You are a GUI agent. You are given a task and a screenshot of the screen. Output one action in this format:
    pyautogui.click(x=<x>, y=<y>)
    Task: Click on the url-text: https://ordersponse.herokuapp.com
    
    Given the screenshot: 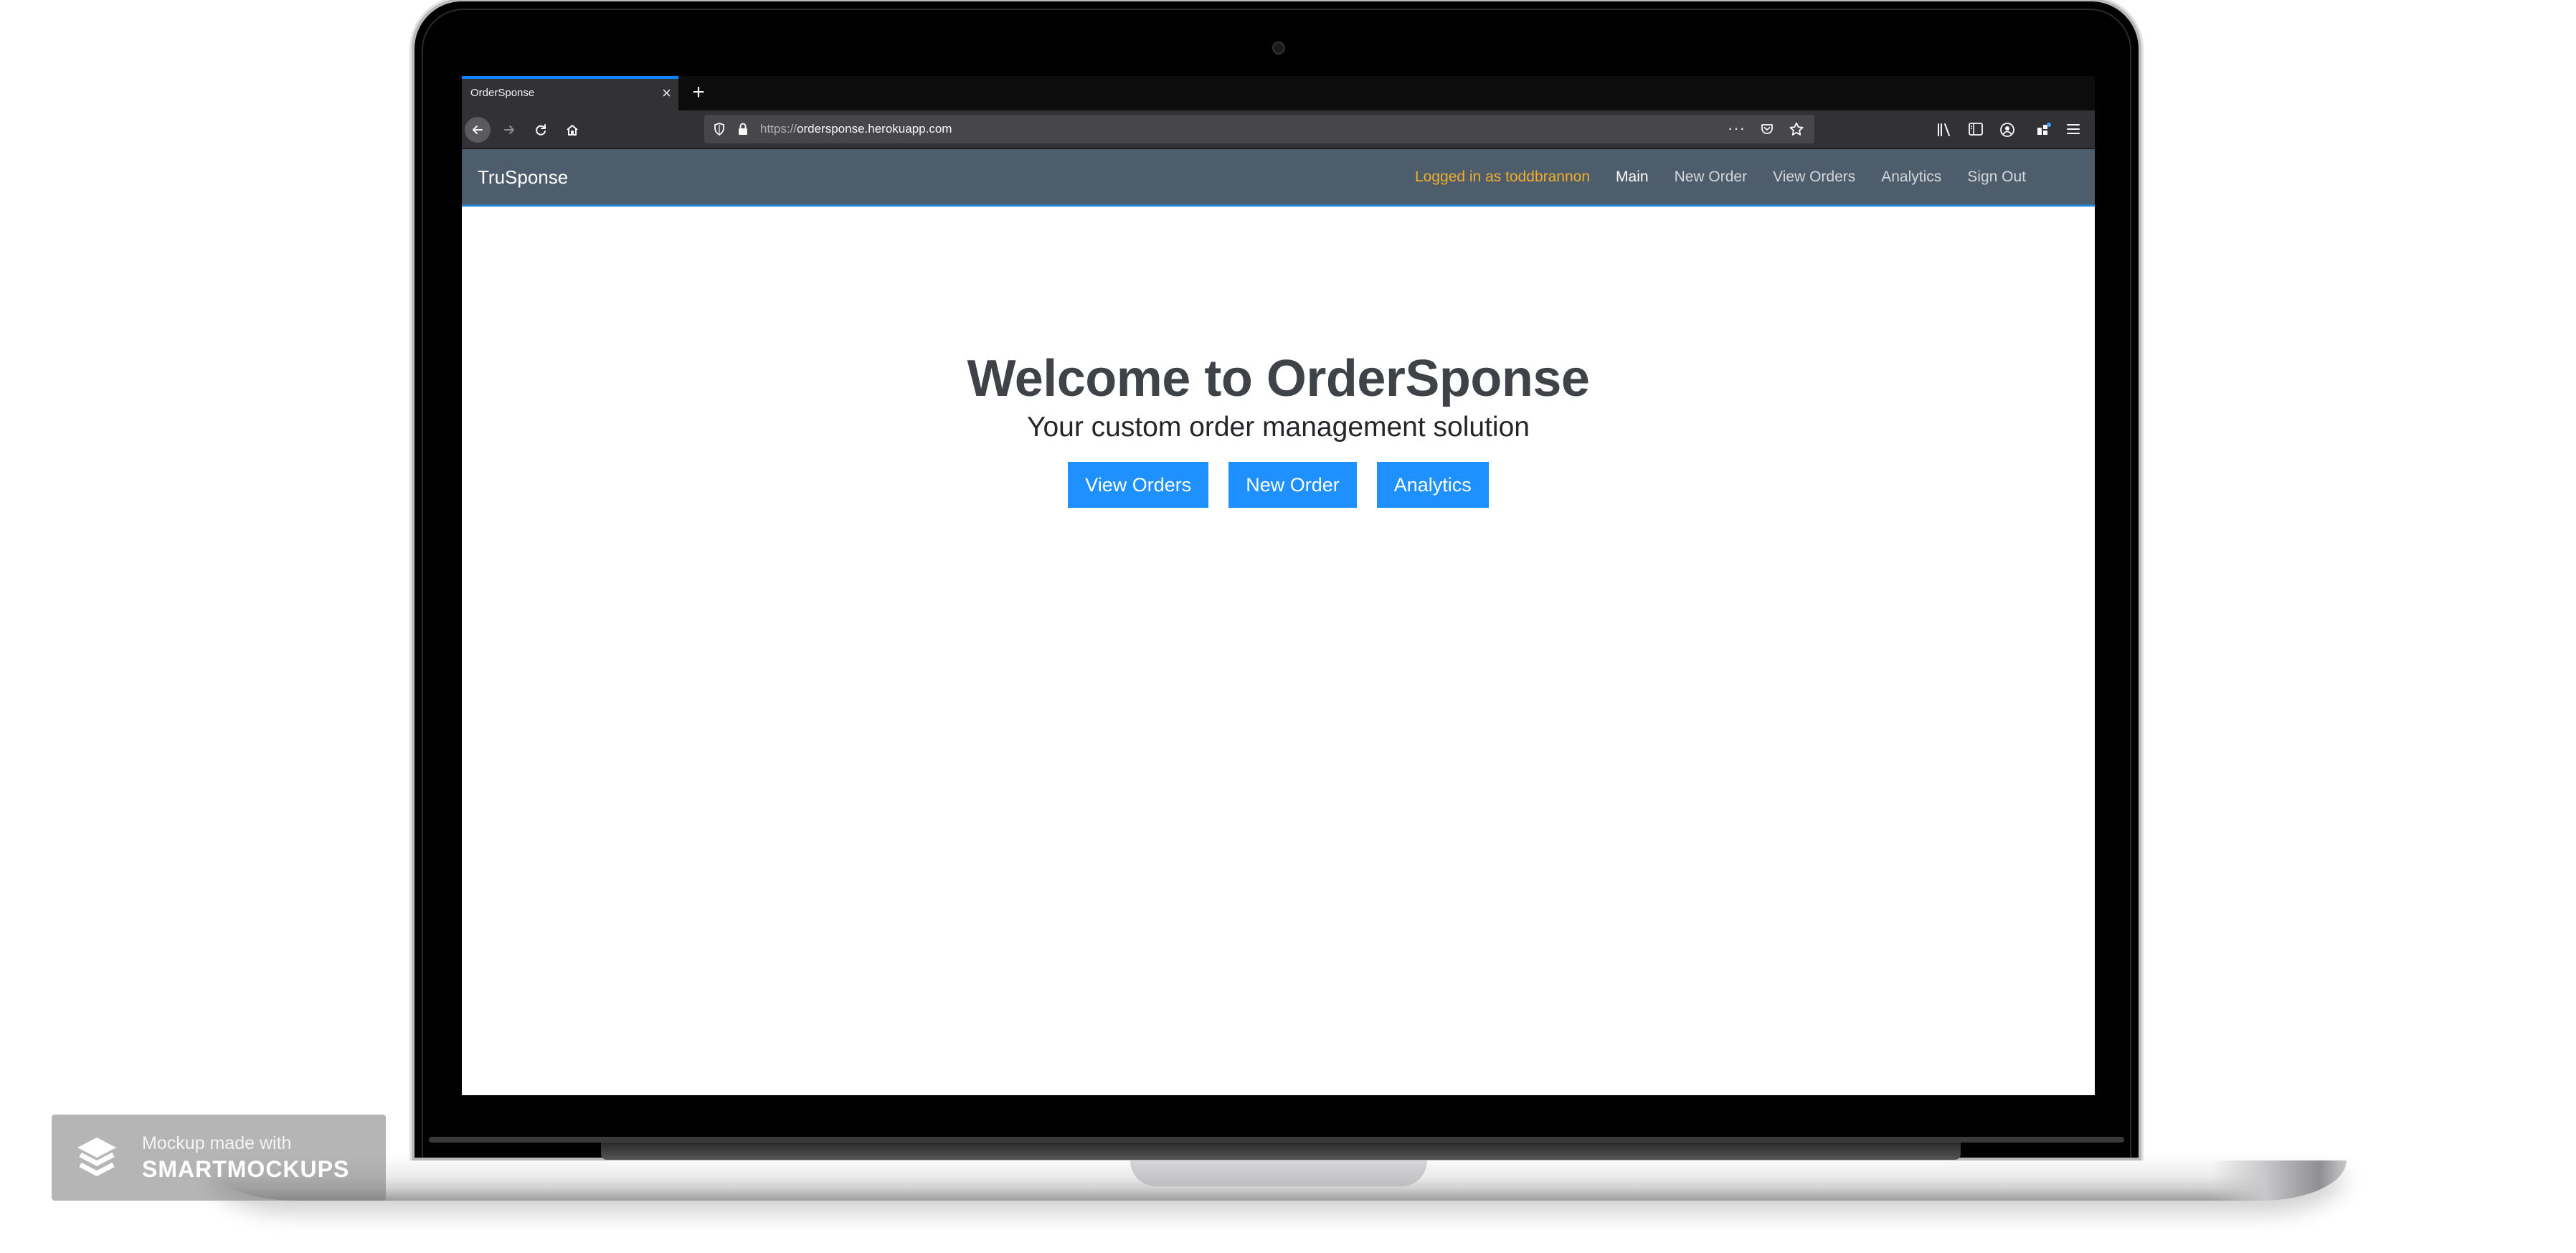 What is the action you would take?
    pyautogui.click(x=856, y=129)
    